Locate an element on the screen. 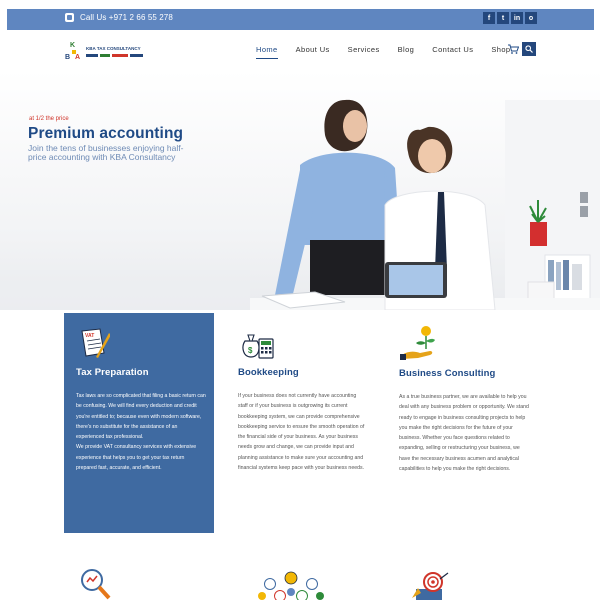  phone-link: Call Us +971 2 66 55 278 is located at coordinates (119, 17).